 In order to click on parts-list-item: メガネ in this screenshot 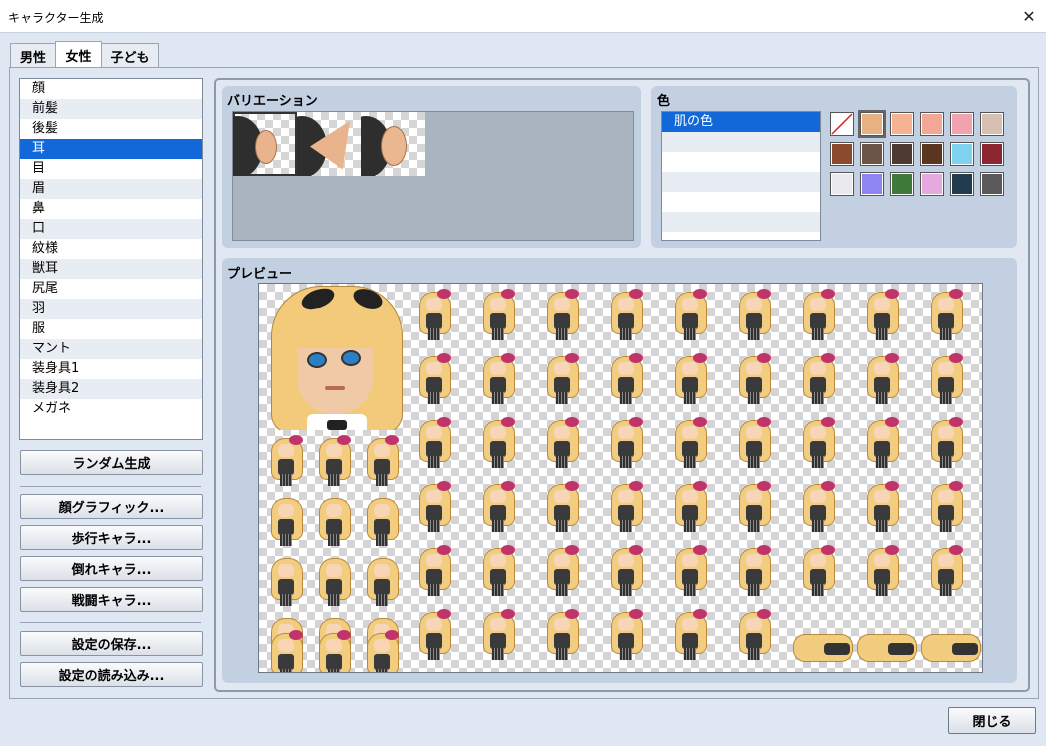, I will do `click(111, 409)`.